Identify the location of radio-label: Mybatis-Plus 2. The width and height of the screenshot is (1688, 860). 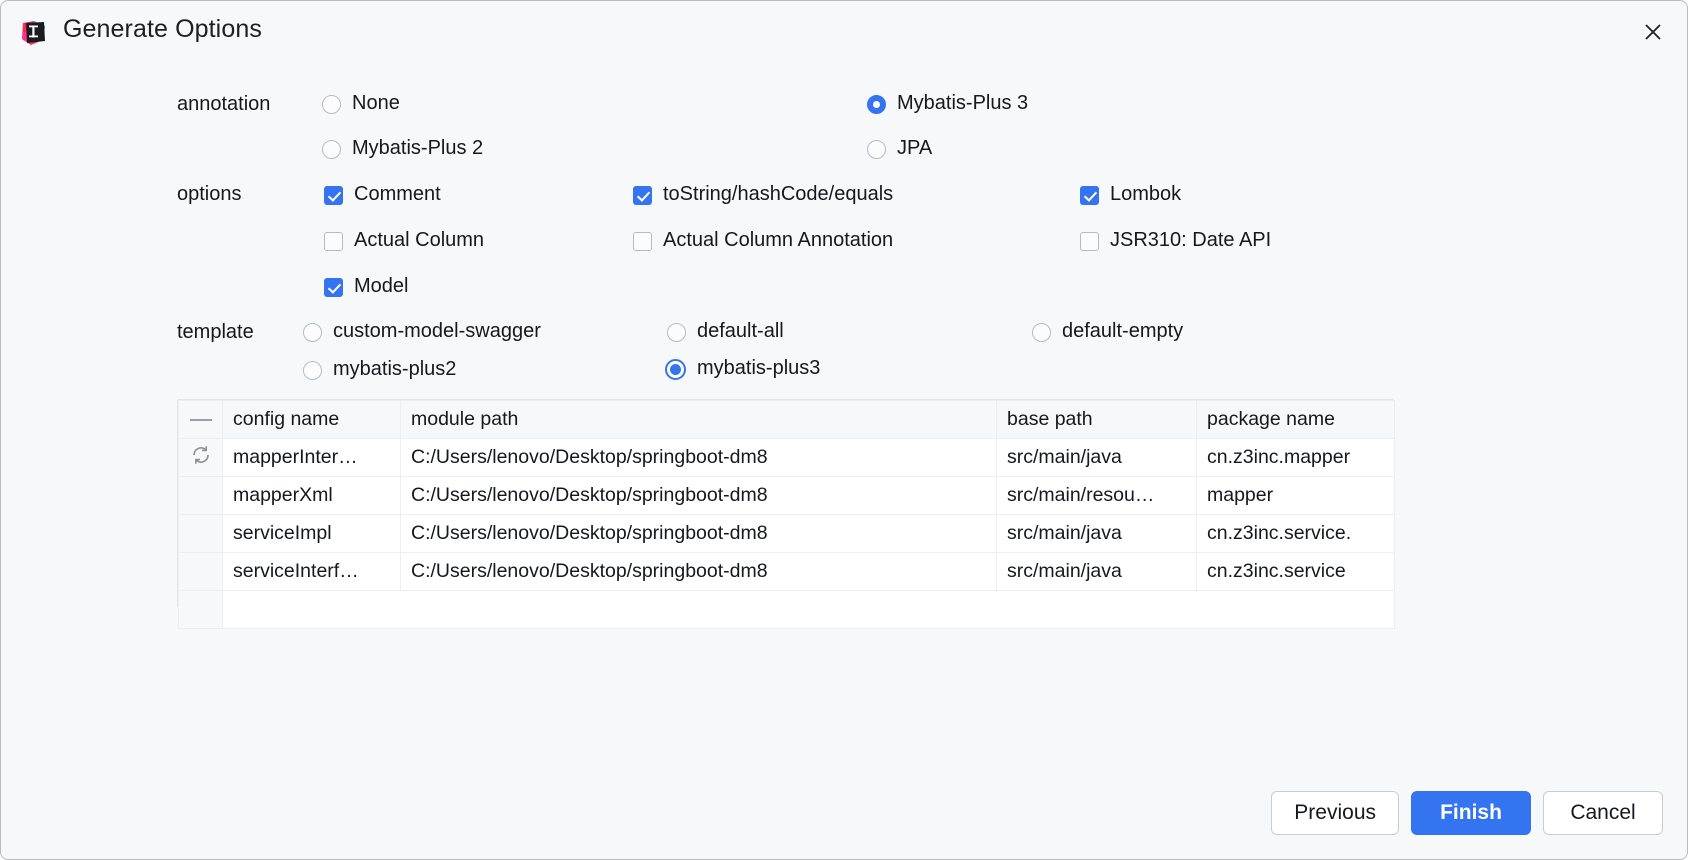
(418, 148).